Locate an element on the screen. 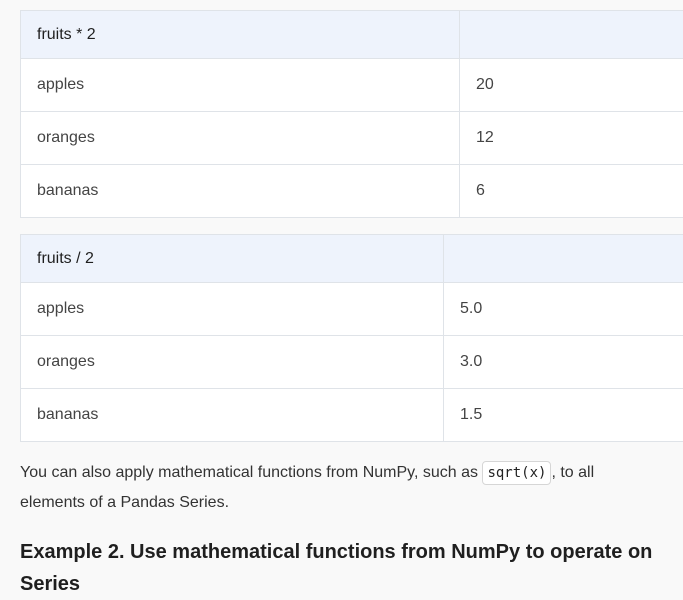 This screenshot has height=600, width=683. table-header-row: fruits * 2 is located at coordinates (351, 34).